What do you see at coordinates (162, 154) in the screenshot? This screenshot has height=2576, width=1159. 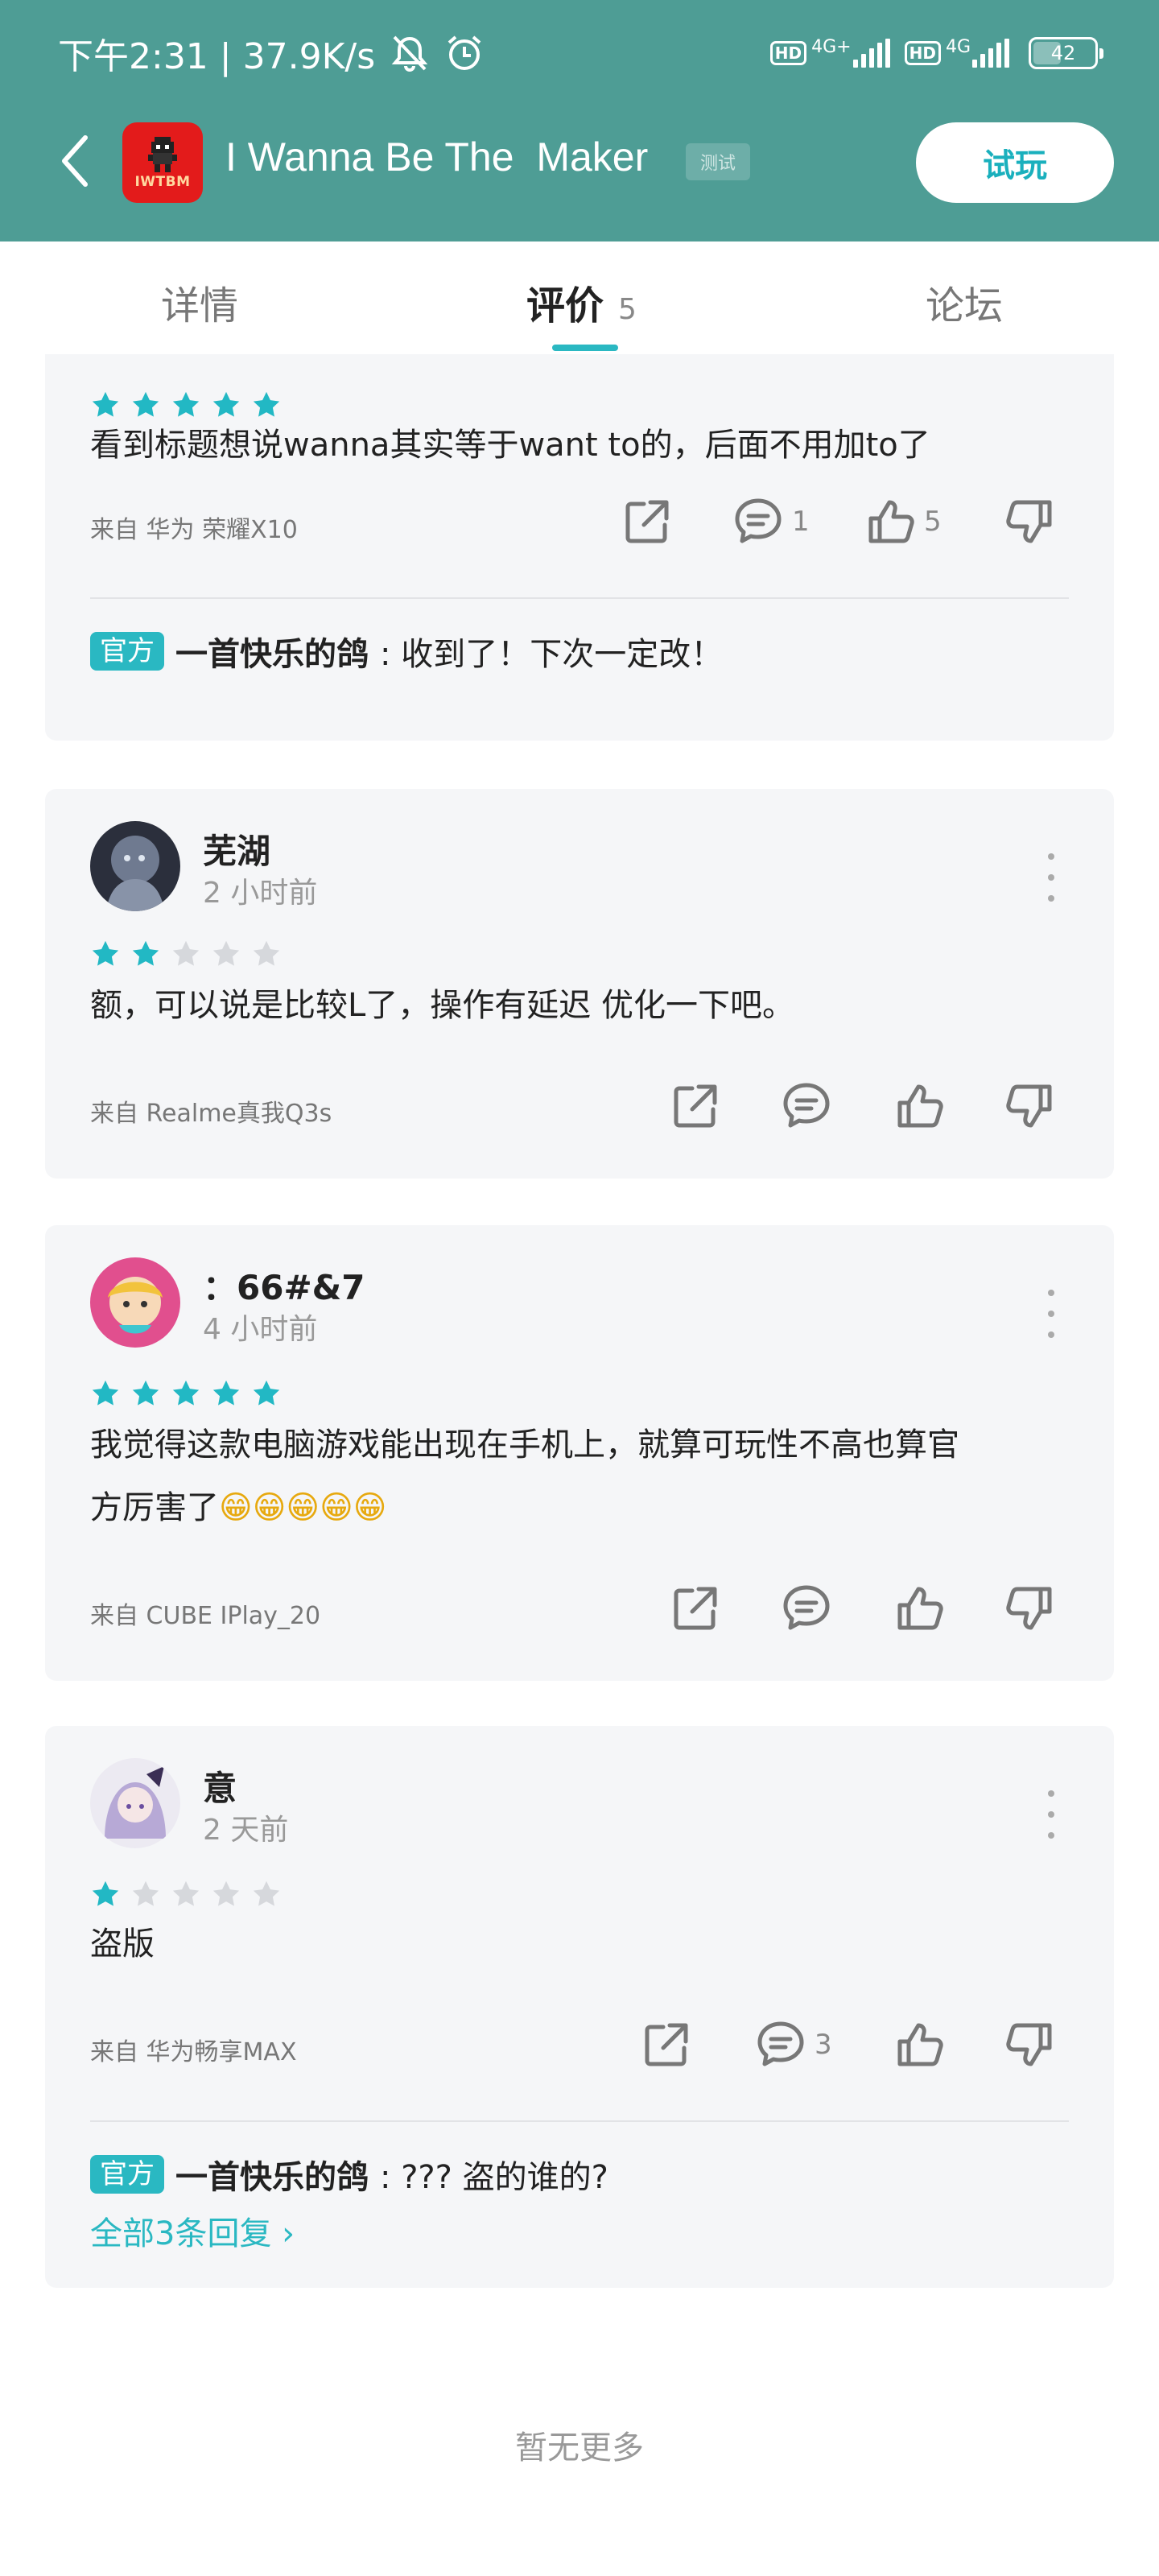 I see `pixel-character-icon` at bounding box center [162, 154].